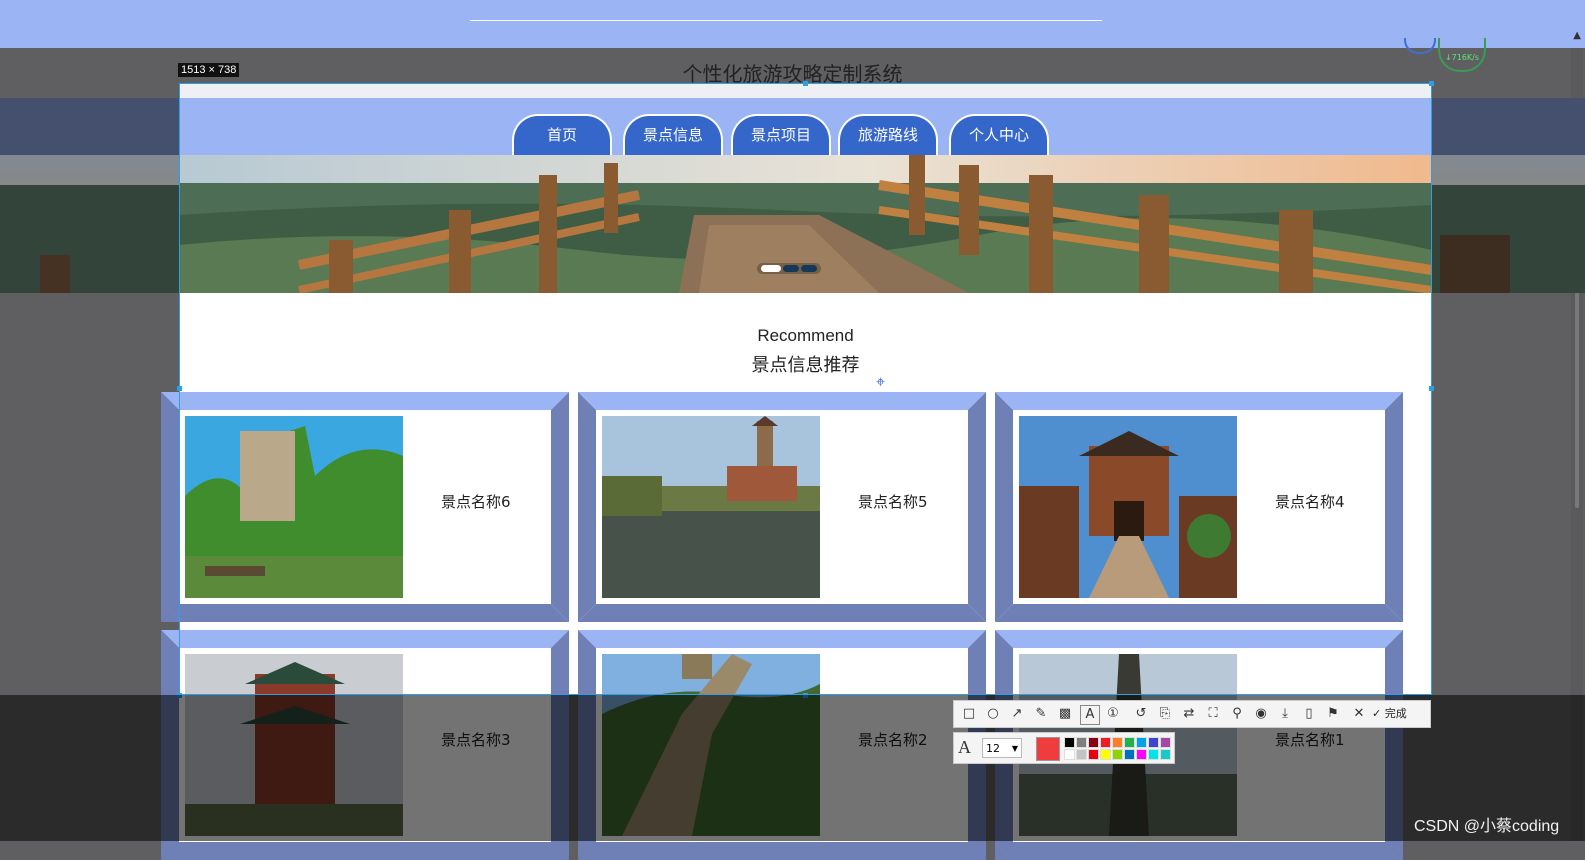 Image resolution: width=1585 pixels, height=860 pixels. Describe the element at coordinates (1065, 714) in the screenshot. I see `mosaic-icon: ▩` at that location.